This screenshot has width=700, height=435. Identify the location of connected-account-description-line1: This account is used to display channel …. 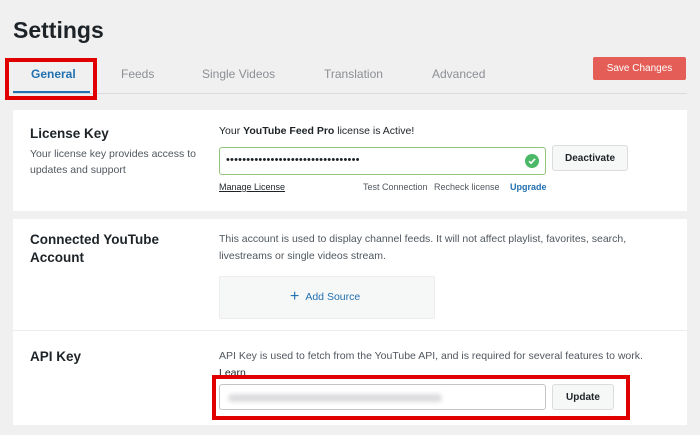
(423, 239).